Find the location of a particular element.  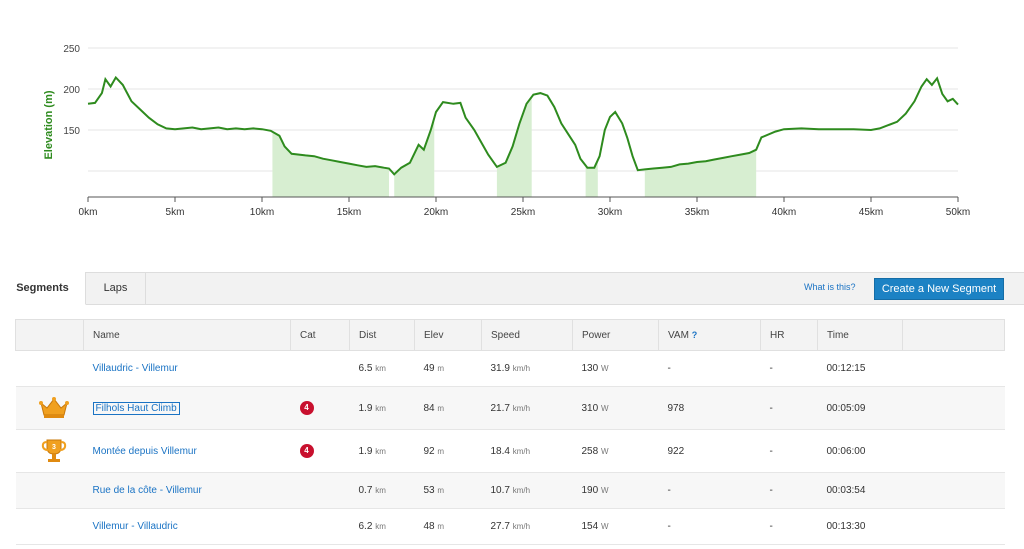

tab-laps: Laps is located at coordinates (116, 288).